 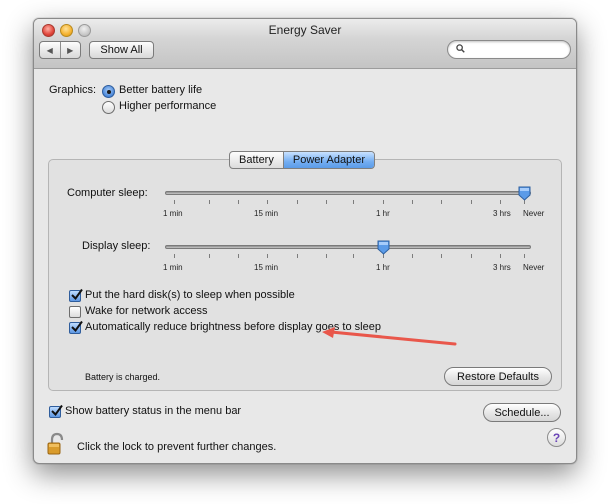 I want to click on battery-status-text: Battery is charged., so click(x=123, y=377).